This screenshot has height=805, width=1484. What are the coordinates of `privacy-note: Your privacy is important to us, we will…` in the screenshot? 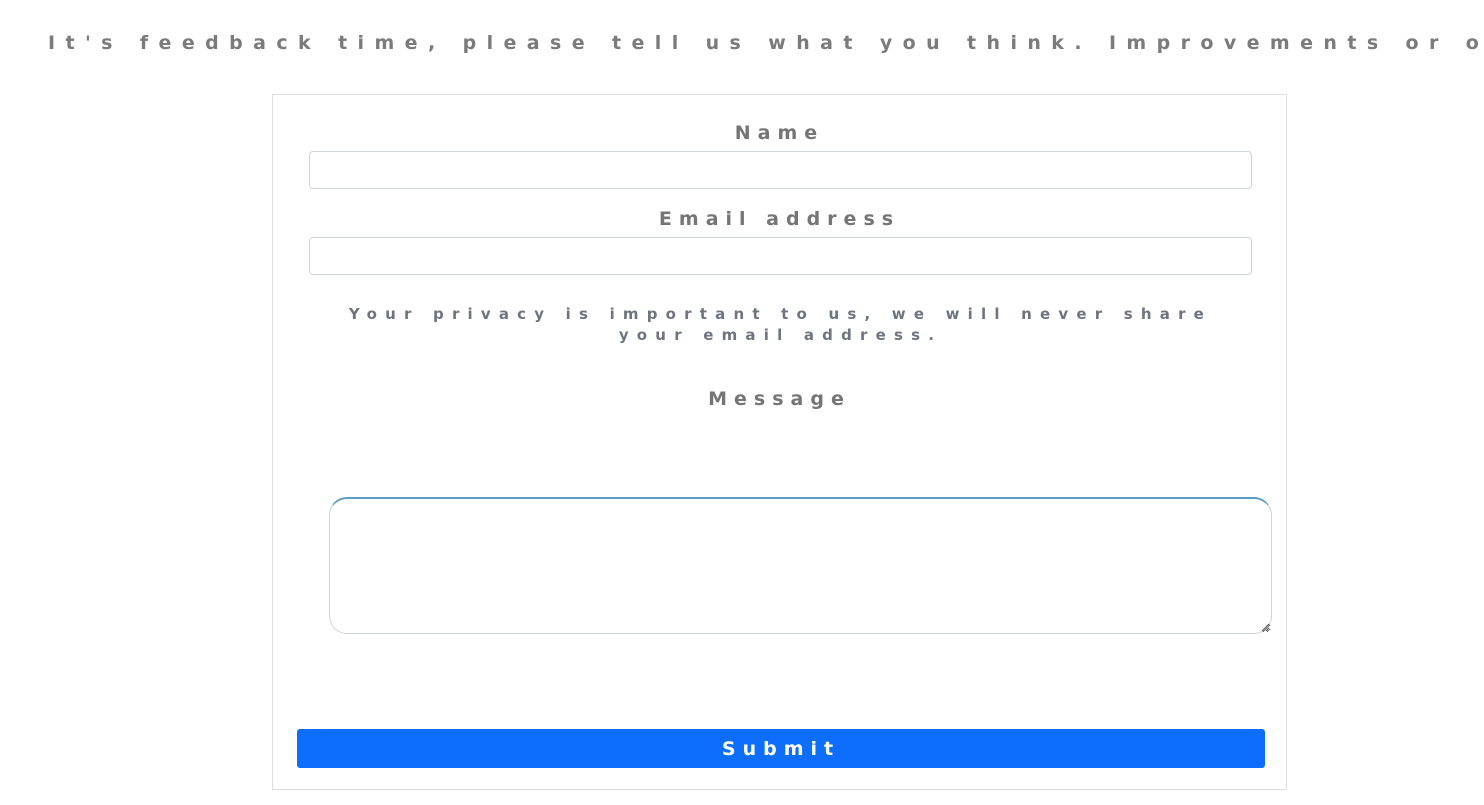 It's located at (780, 324).